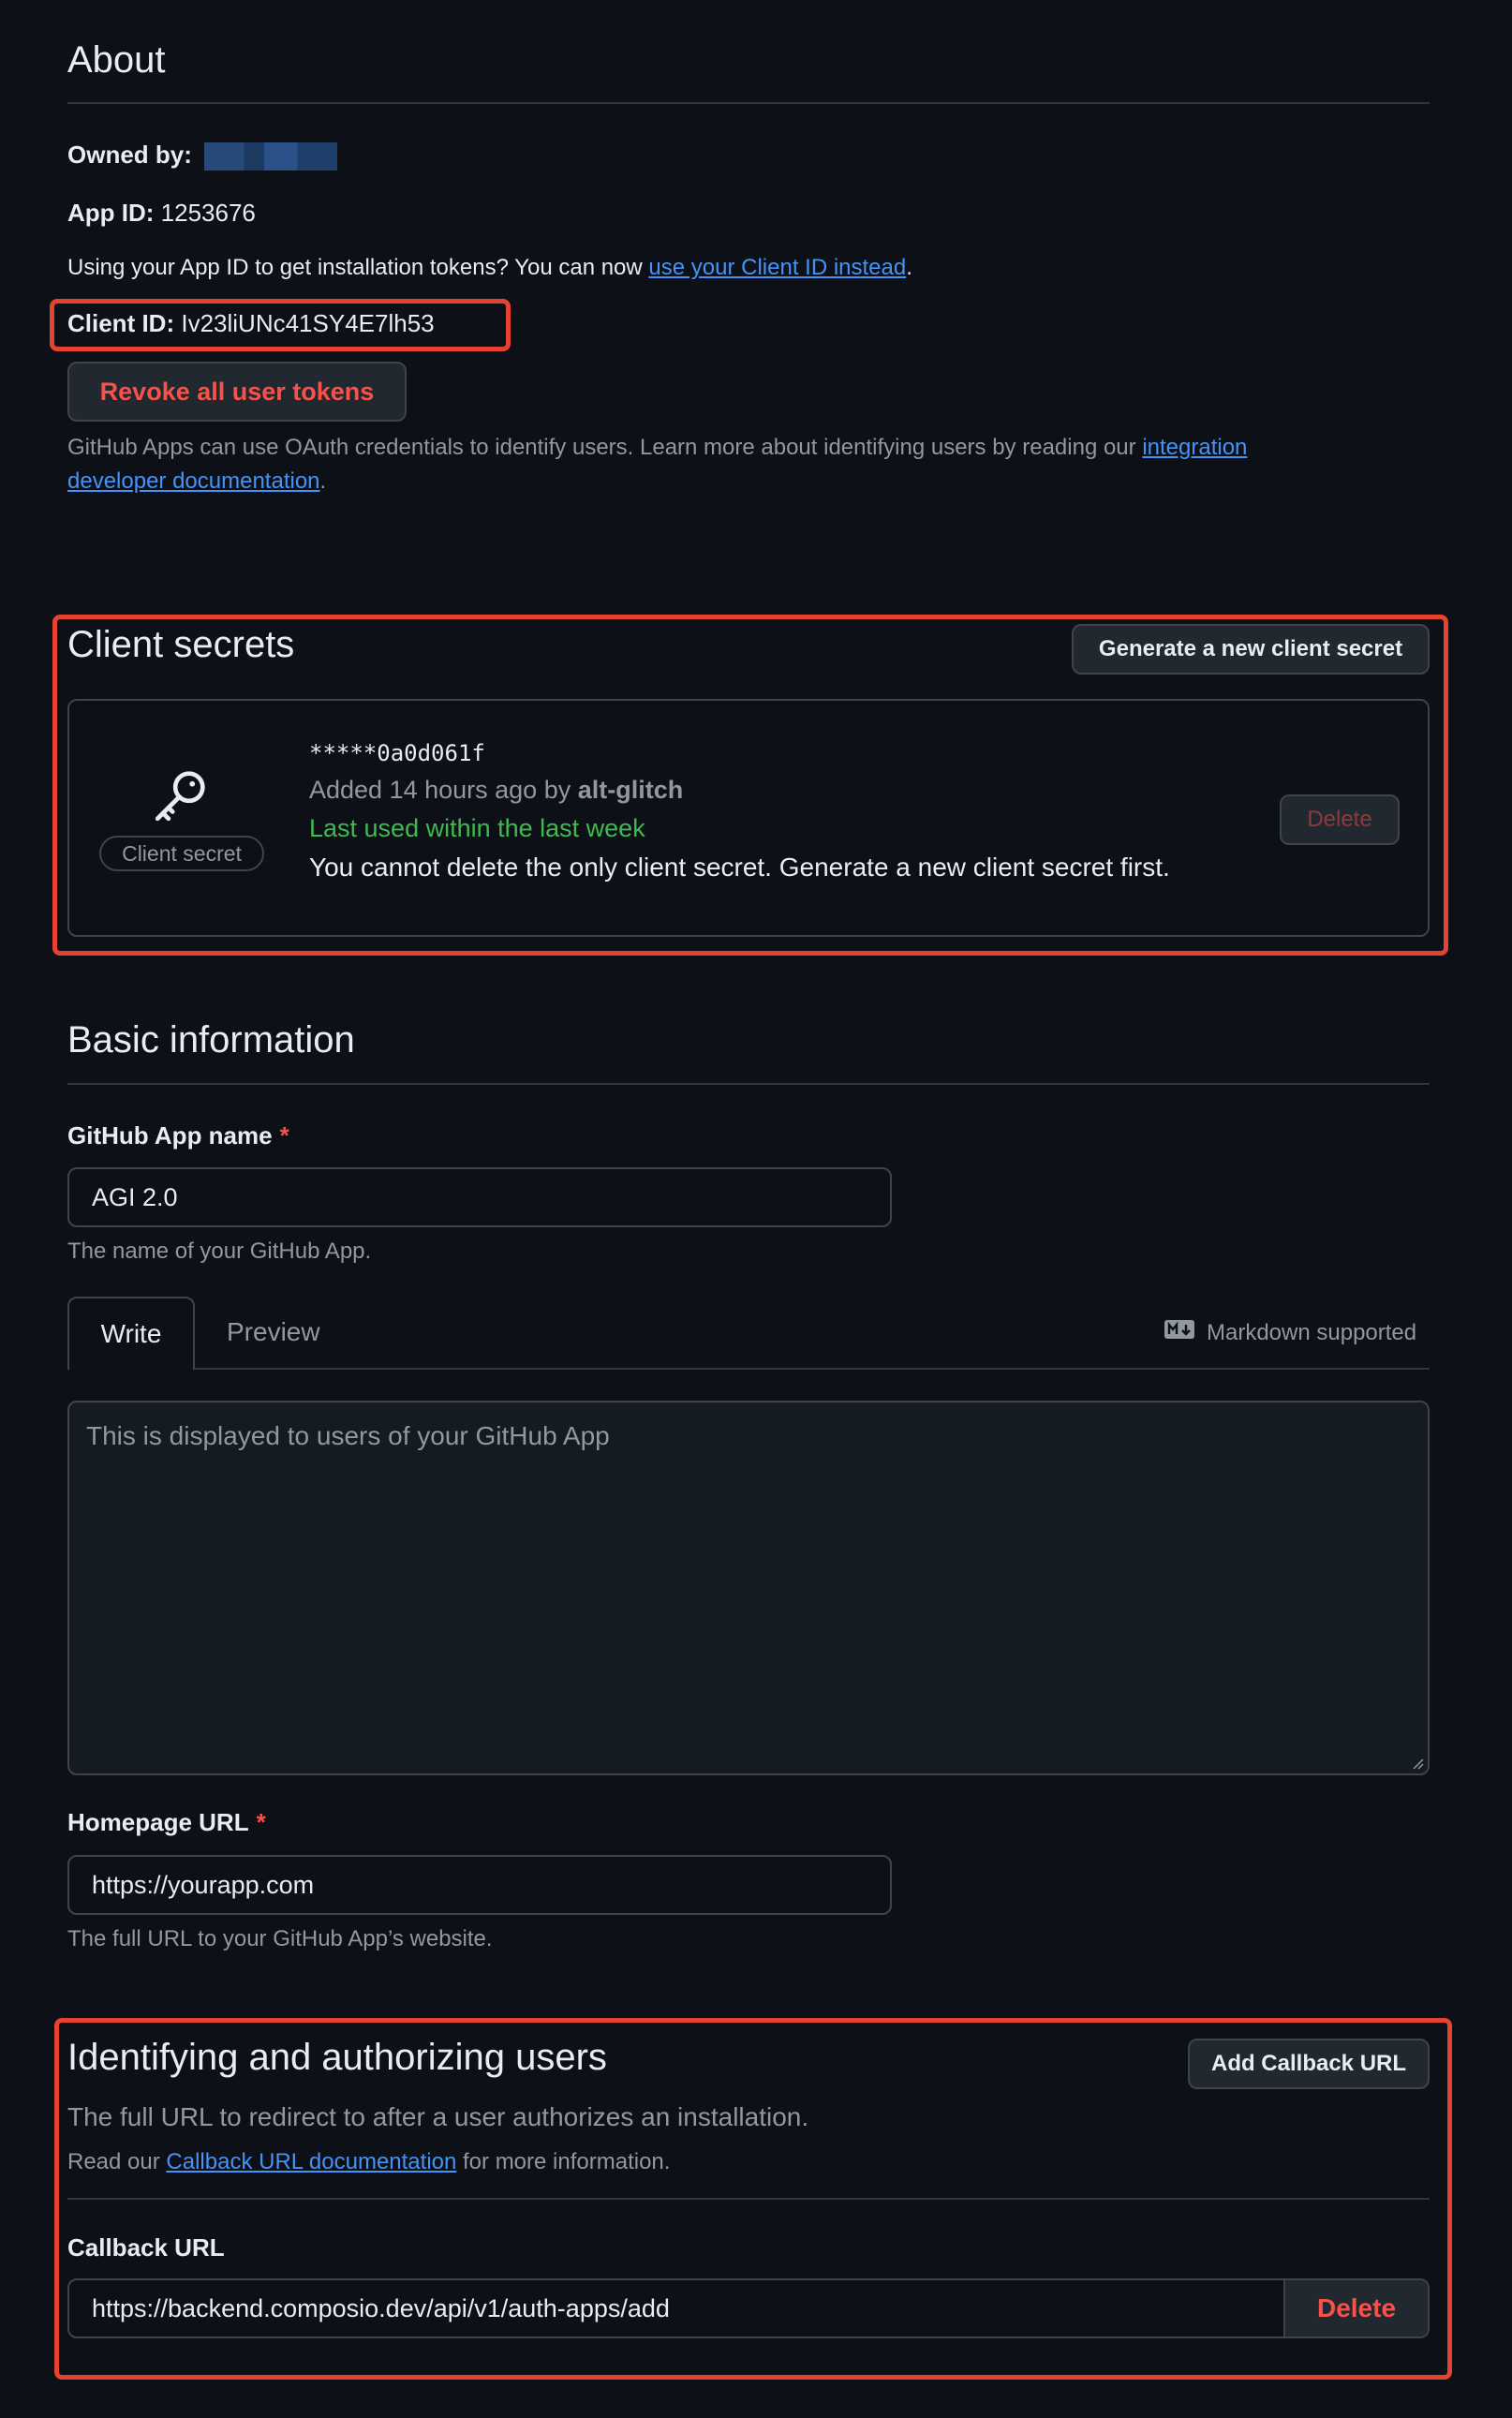 This screenshot has width=1512, height=2418. Describe the element at coordinates (567, 2161) in the screenshot. I see `more-info-text: for more information.` at that location.